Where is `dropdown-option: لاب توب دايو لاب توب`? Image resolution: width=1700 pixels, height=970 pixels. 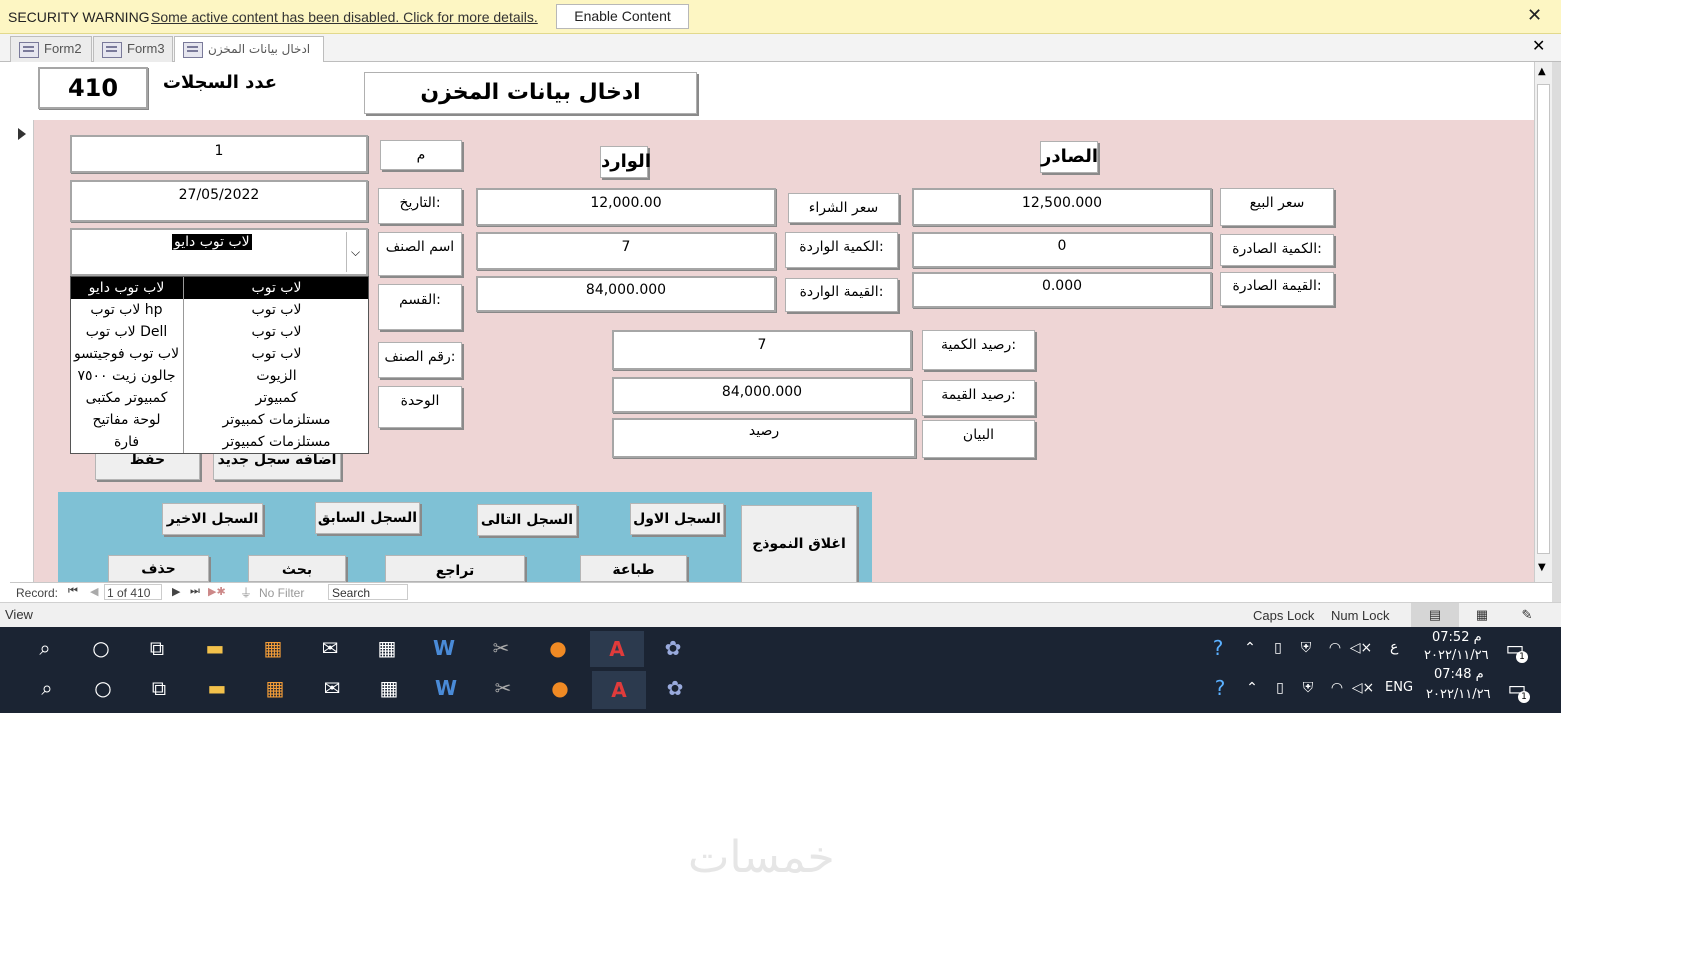 dropdown-option: لاب توب دايو لاب توب is located at coordinates (219, 288).